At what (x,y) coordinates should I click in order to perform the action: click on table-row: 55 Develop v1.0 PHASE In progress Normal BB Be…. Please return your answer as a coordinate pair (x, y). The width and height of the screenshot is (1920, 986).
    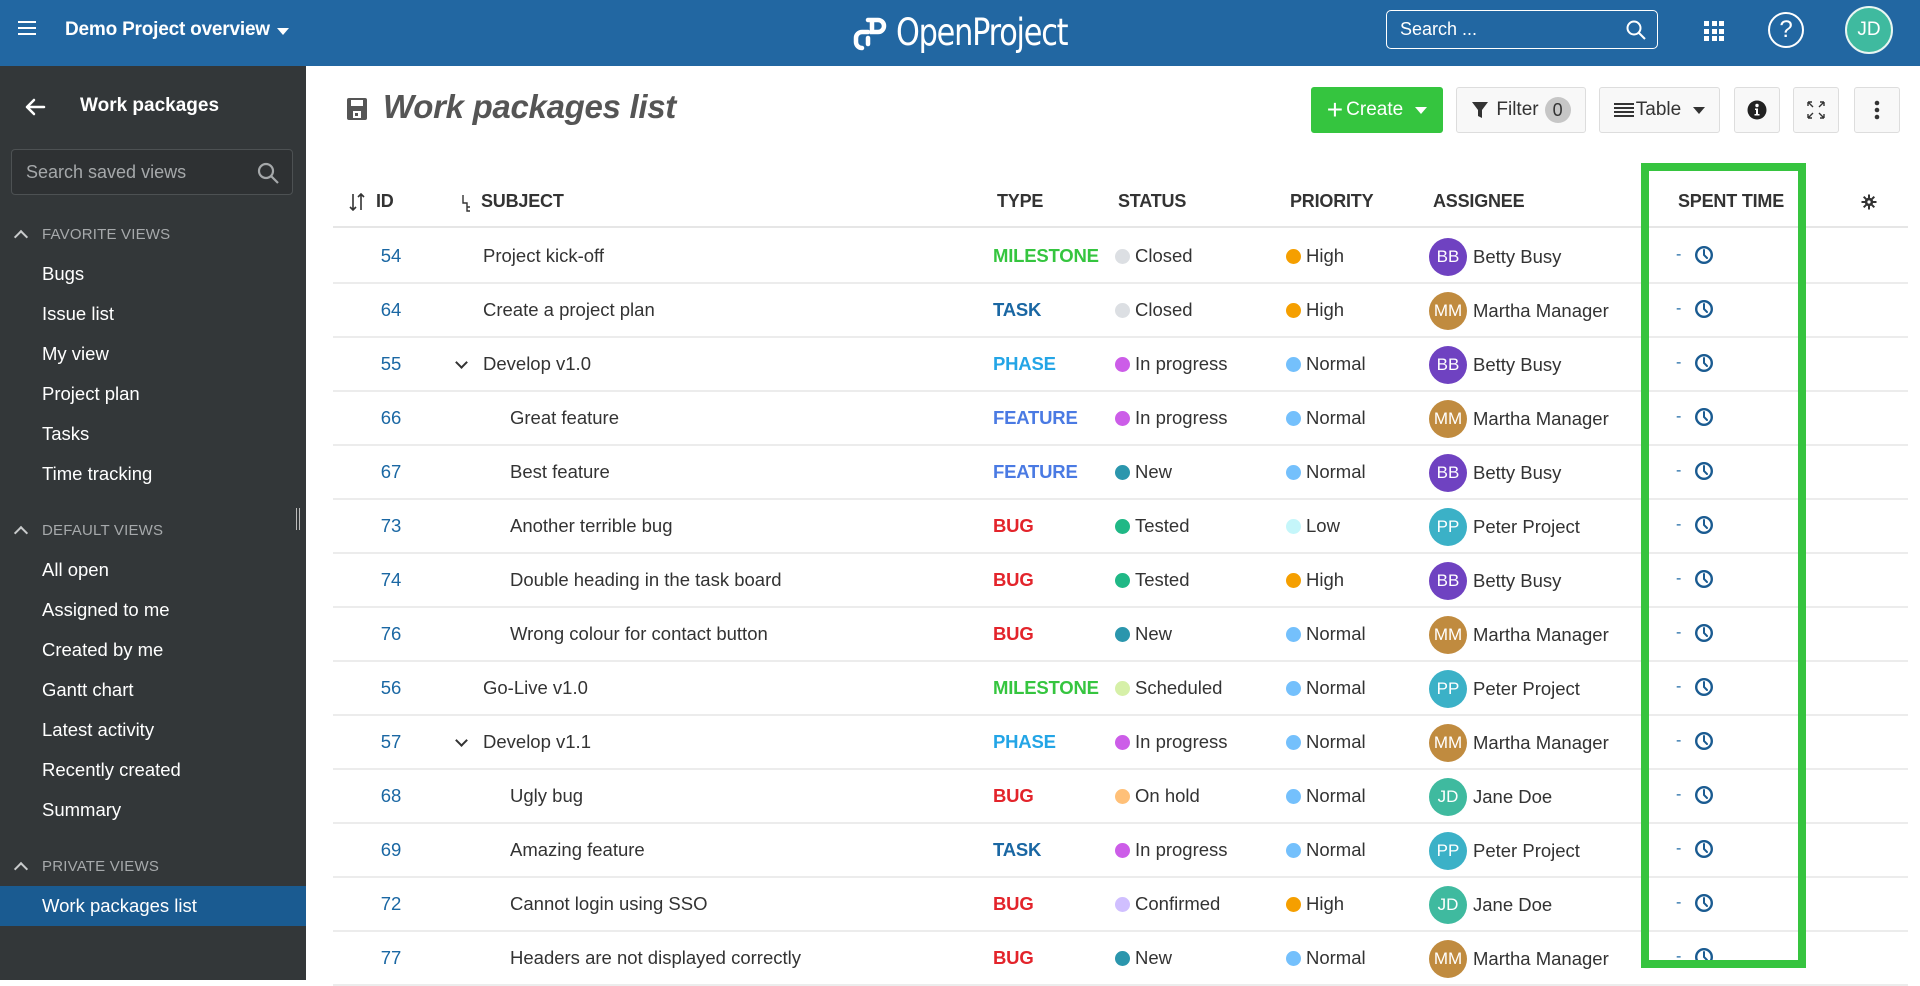
    Looking at the image, I should click on (1120, 365).